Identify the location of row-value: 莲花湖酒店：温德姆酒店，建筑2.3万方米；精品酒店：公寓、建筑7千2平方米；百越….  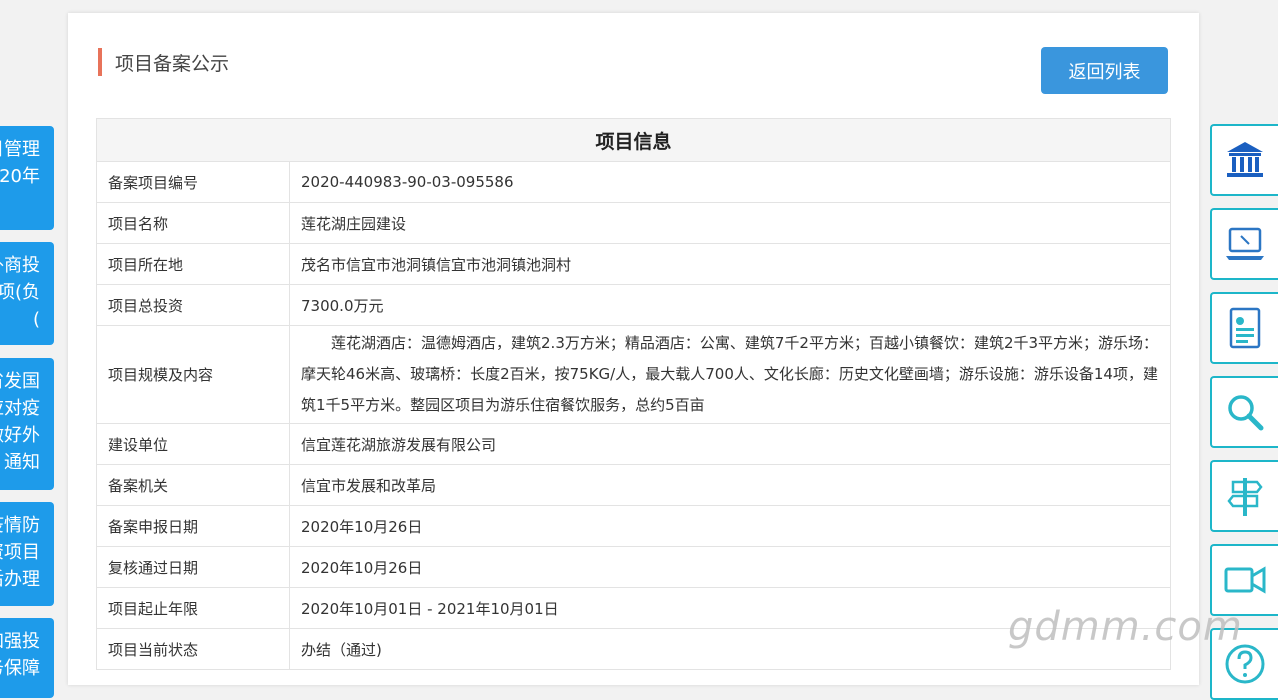
(730, 374).